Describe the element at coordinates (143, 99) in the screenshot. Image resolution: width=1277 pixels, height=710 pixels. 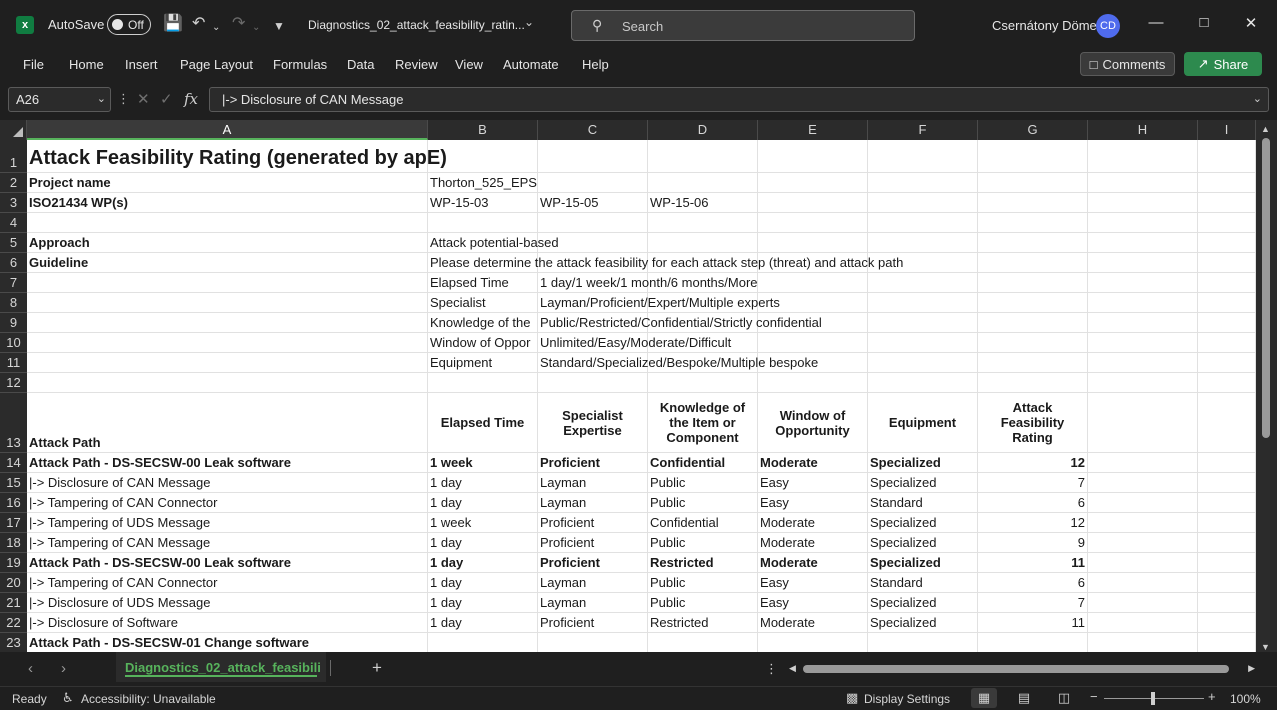
I see `cancel-icon: ✕` at that location.